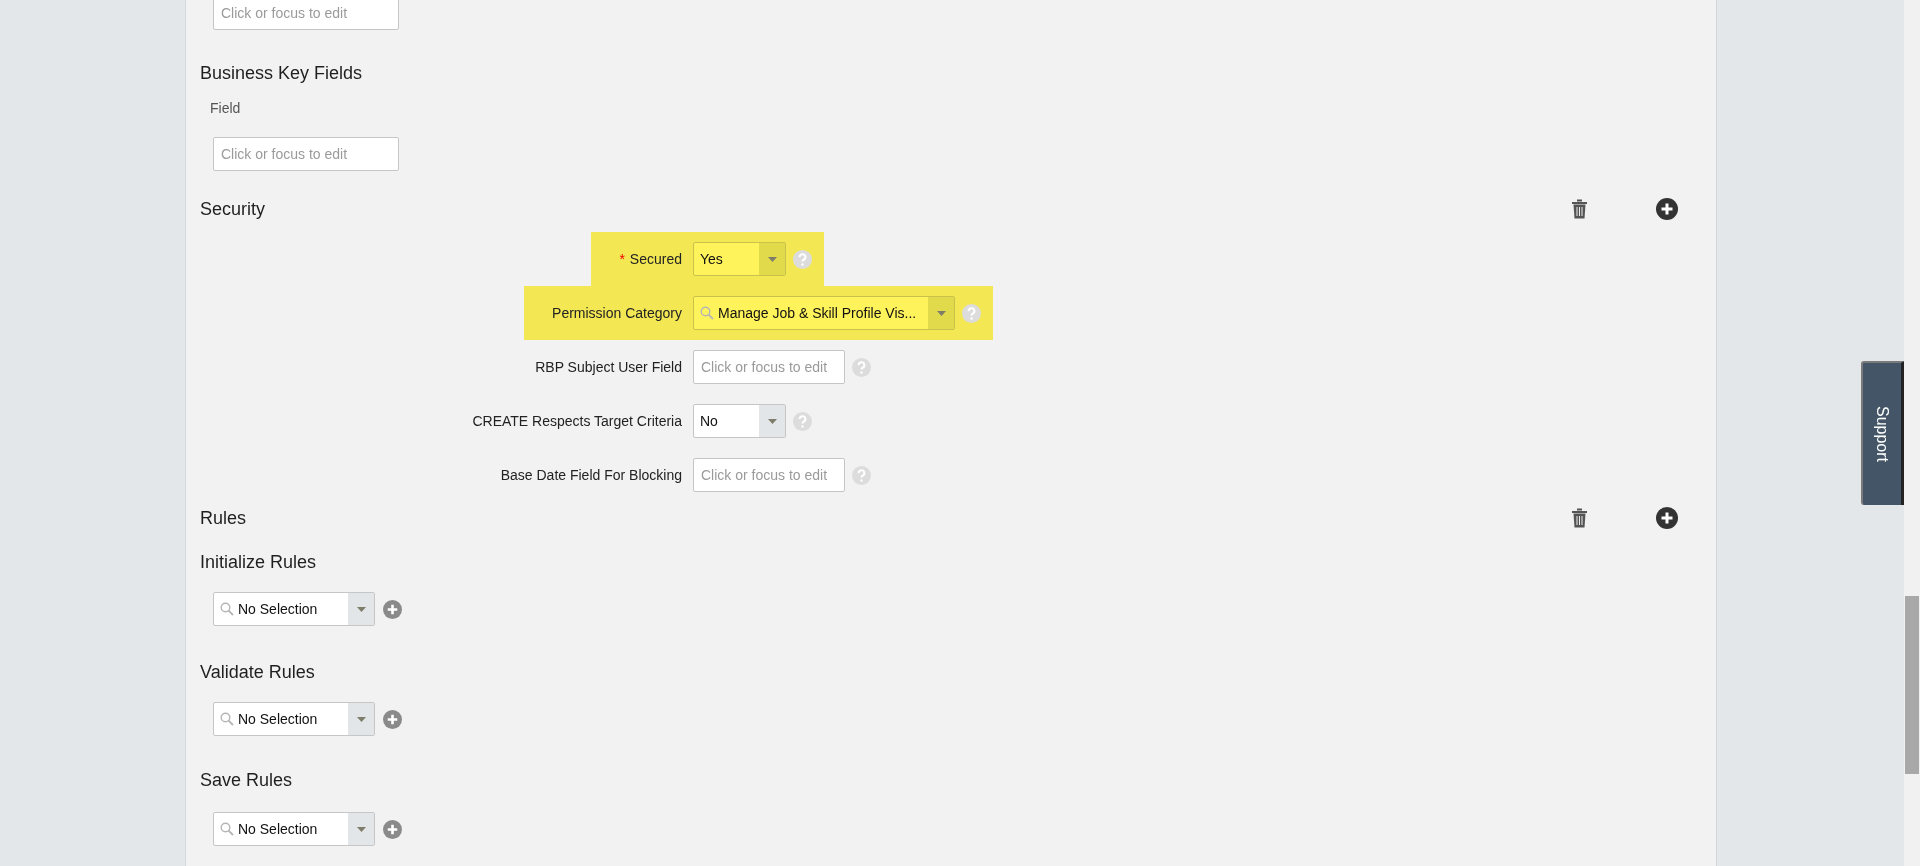  What do you see at coordinates (1912, 433) in the screenshot?
I see `scrollbar` at bounding box center [1912, 433].